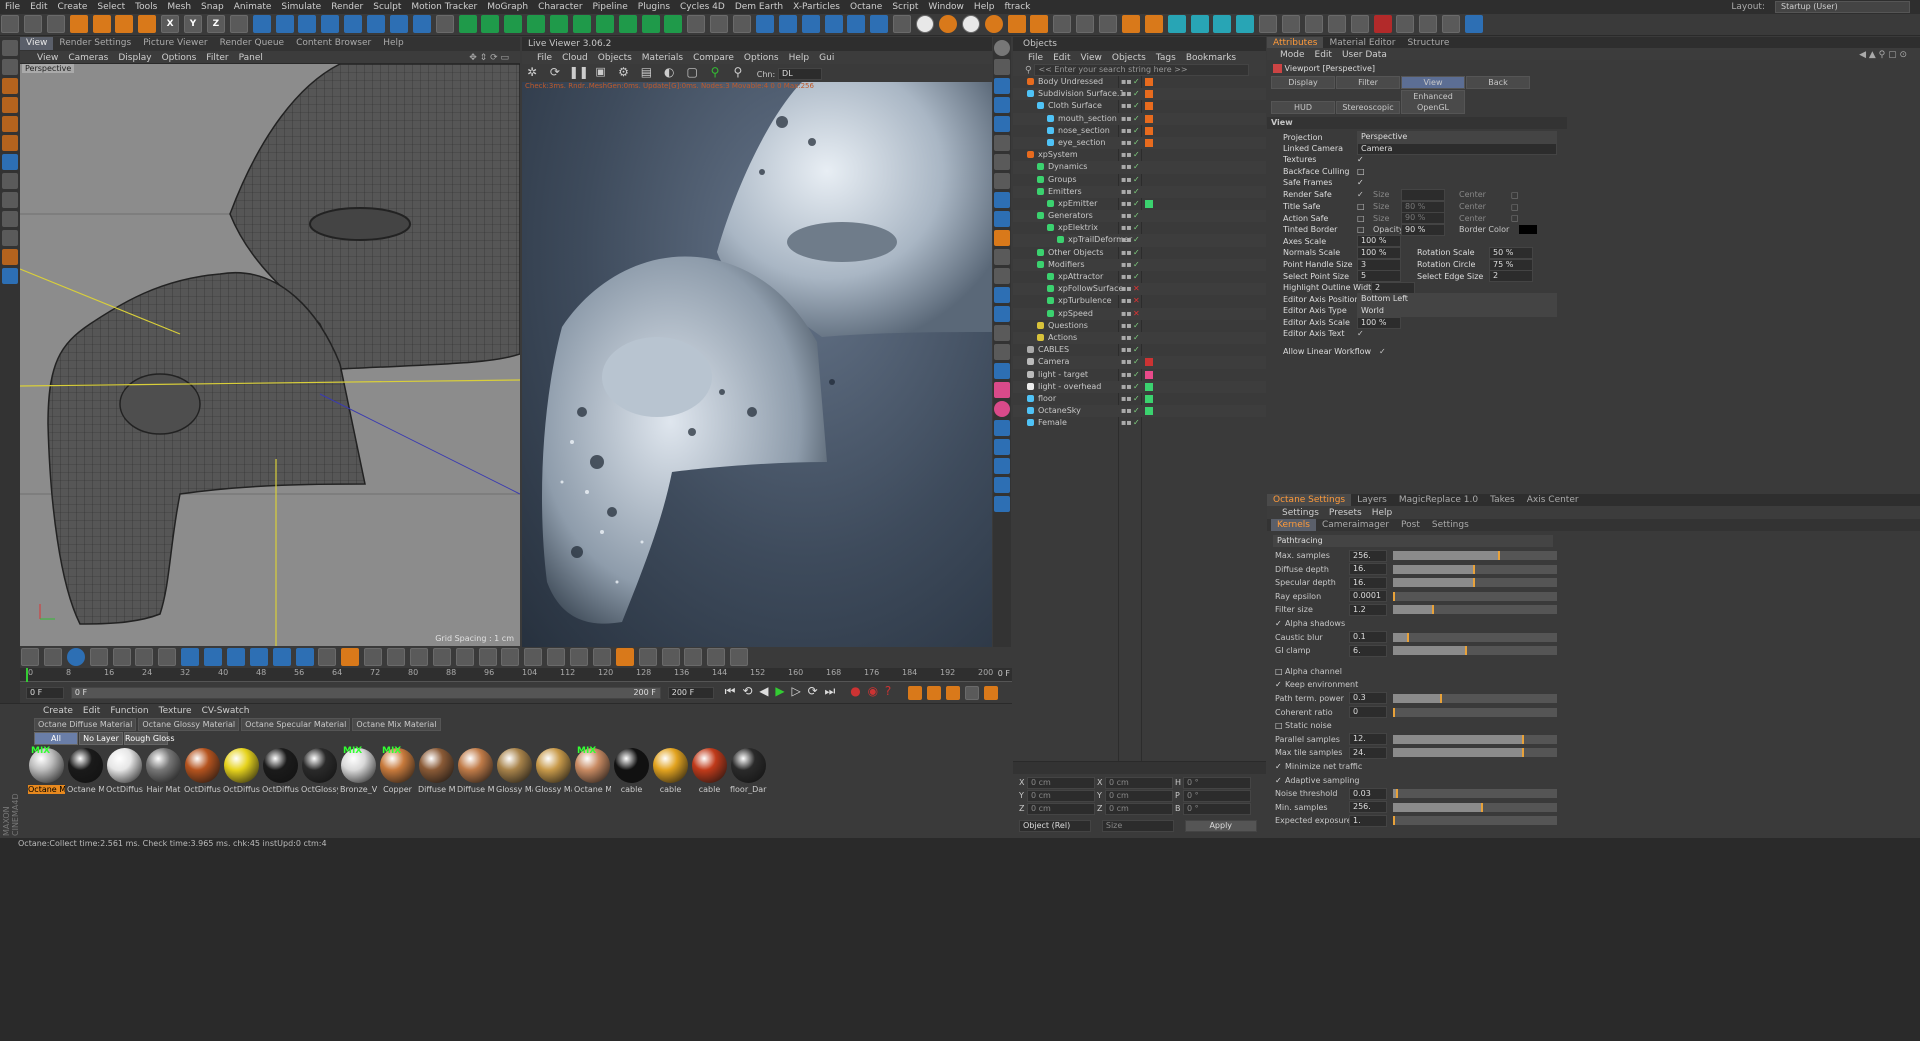  What do you see at coordinates (1142, 70) in the screenshot?
I see `objects-search-input: << Enter your search string here >>` at bounding box center [1142, 70].